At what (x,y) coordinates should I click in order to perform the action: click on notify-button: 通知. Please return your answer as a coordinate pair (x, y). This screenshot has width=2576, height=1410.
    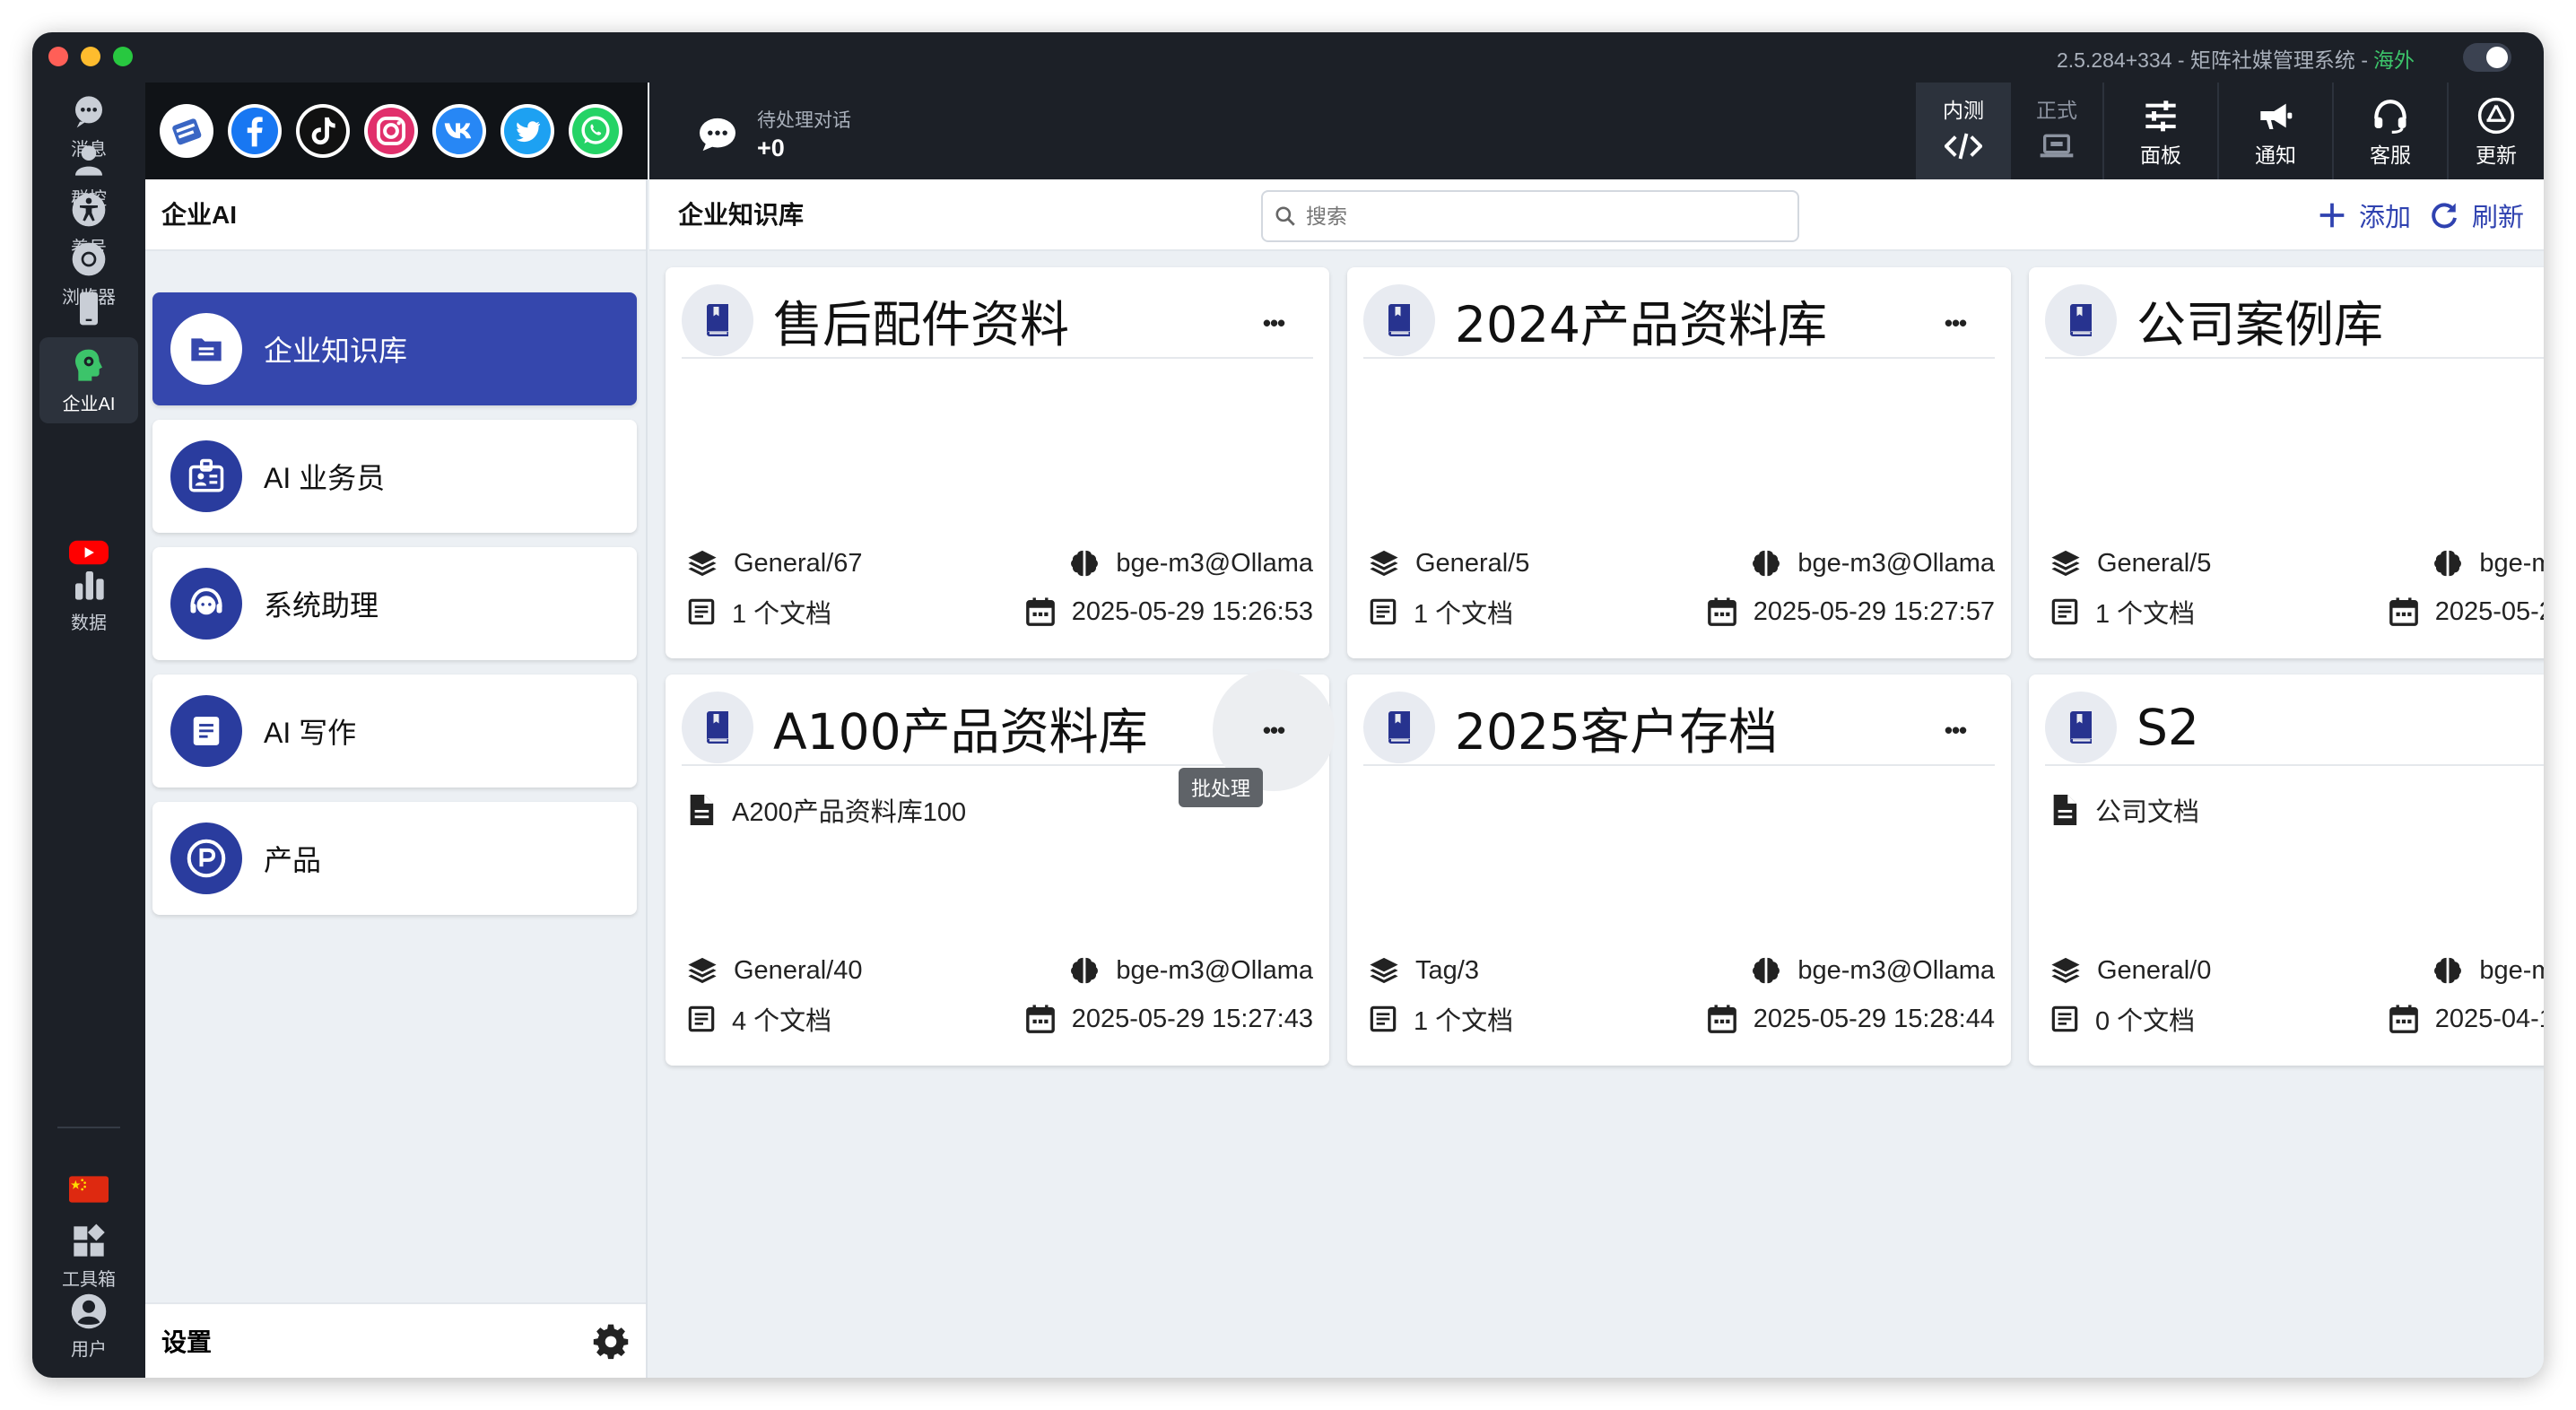
    Looking at the image, I should click on (2274, 131).